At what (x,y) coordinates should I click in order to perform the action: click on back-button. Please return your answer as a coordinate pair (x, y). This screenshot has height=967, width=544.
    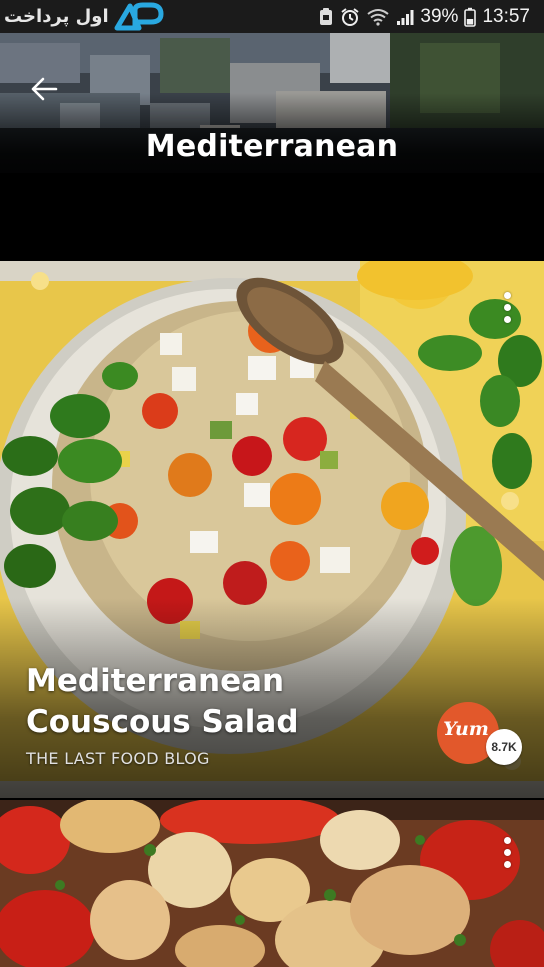
    Looking at the image, I should click on (44, 89).